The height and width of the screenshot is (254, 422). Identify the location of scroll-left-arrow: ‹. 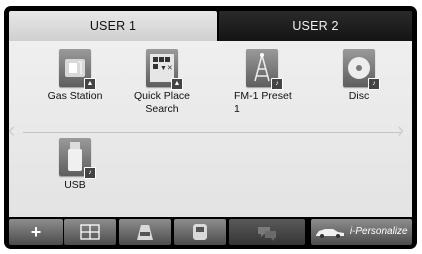
(11, 130).